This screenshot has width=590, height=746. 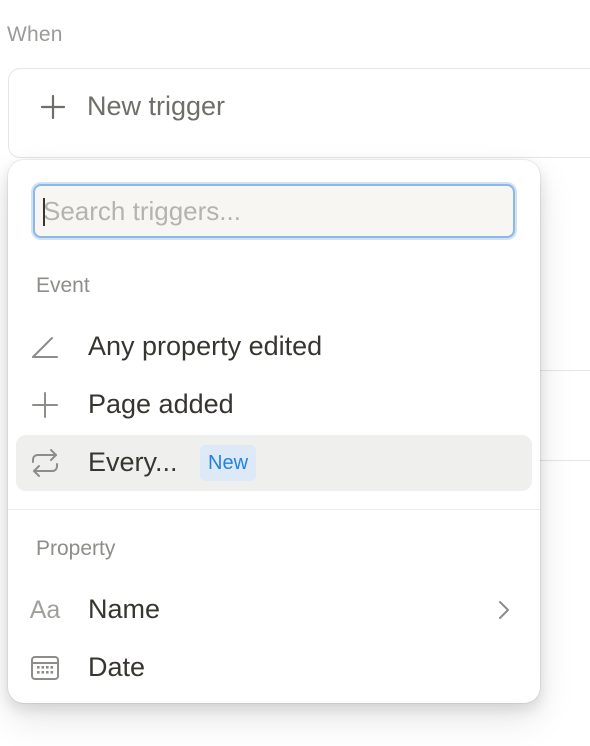 What do you see at coordinates (228, 463) in the screenshot?
I see `new-badge: New` at bounding box center [228, 463].